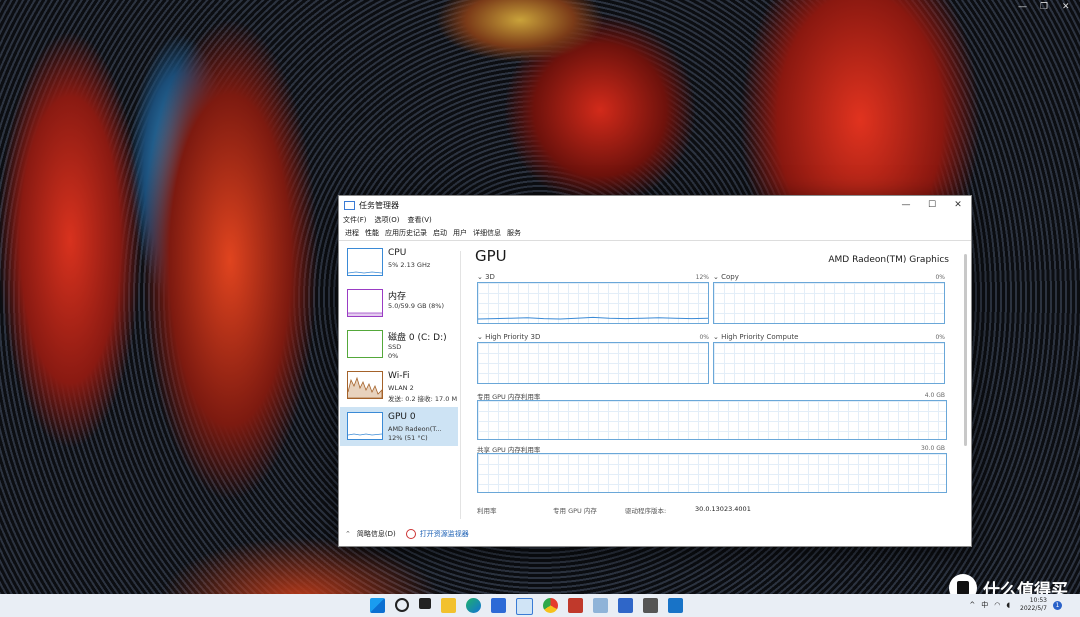 This screenshot has height=617, width=1080. I want to click on close-button: ✕, so click(958, 205).